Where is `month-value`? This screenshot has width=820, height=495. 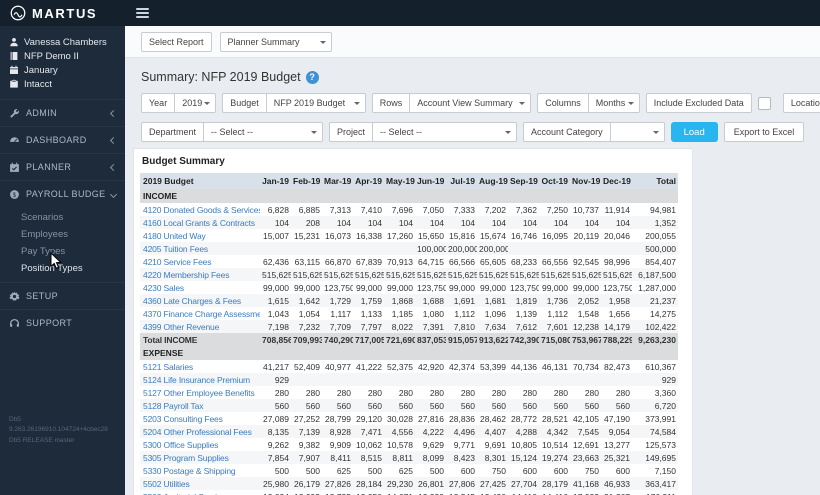
month-value is located at coordinates (306, 379).